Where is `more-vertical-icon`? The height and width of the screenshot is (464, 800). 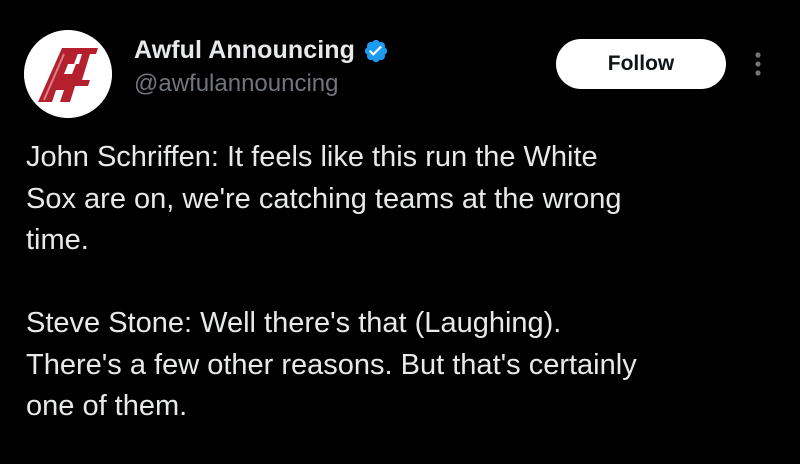
more-vertical-icon is located at coordinates (758, 64).